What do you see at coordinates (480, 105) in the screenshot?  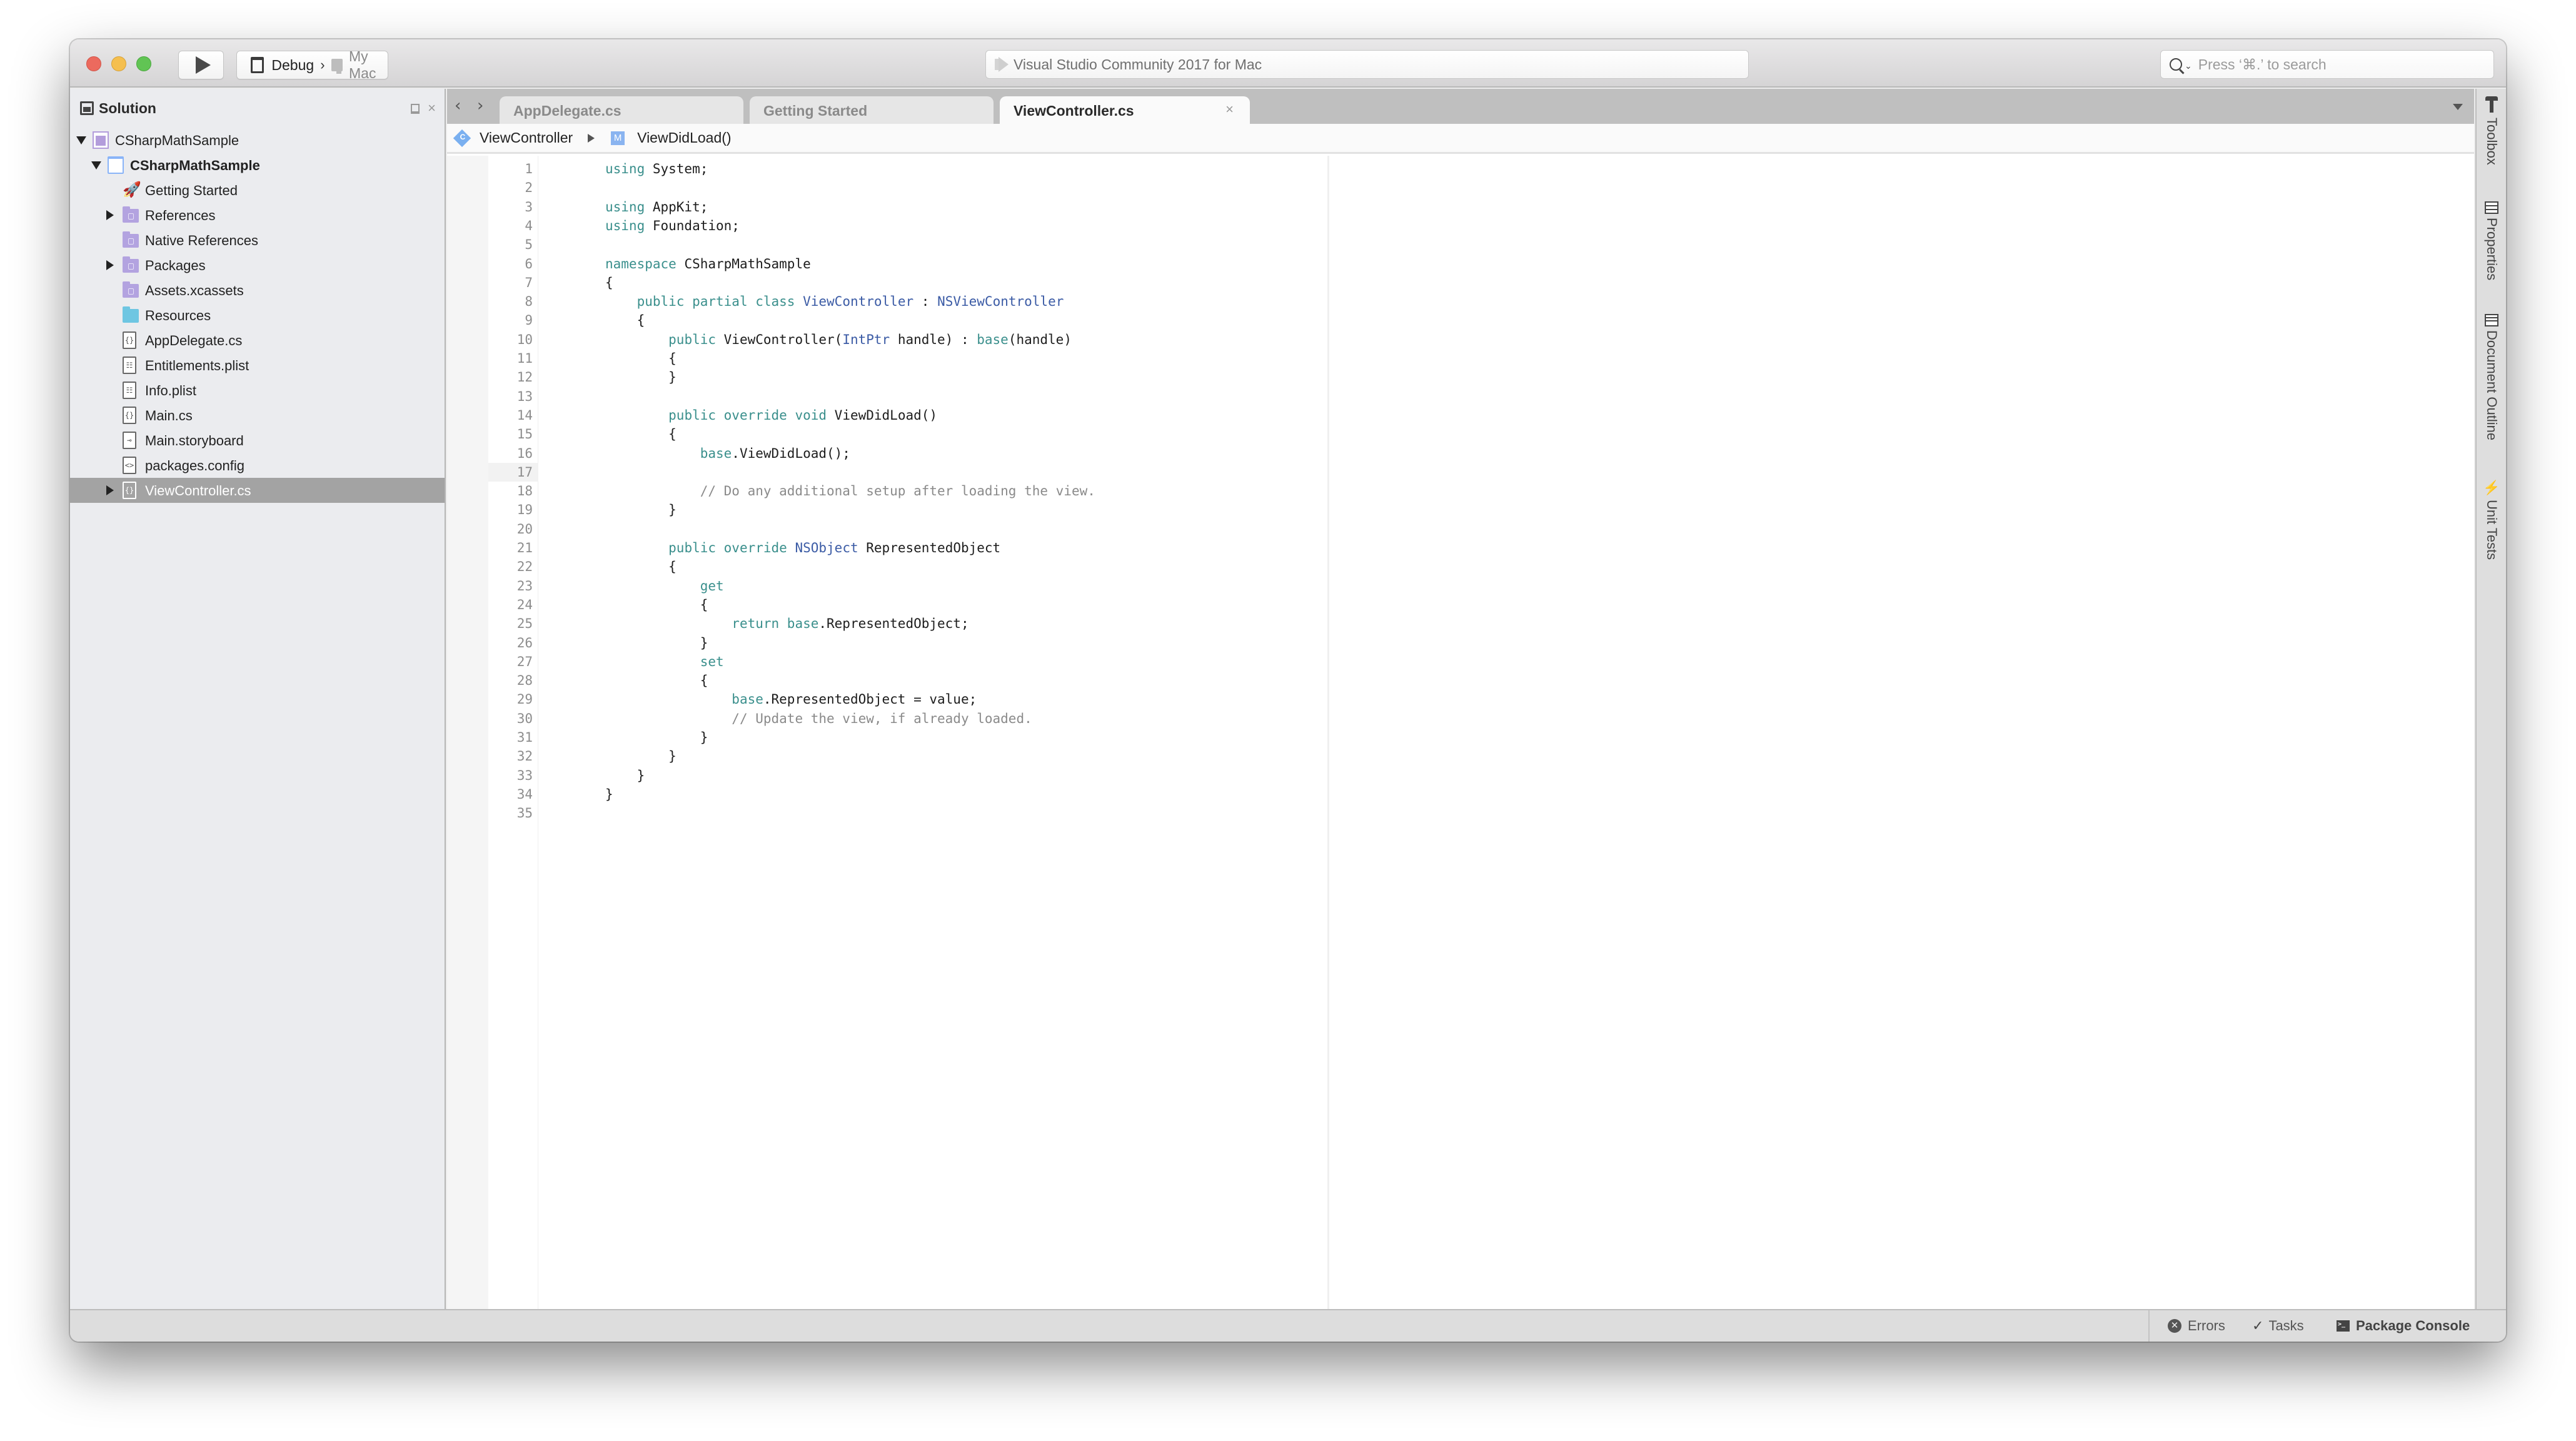 I see `navigate-forward-button: ›` at bounding box center [480, 105].